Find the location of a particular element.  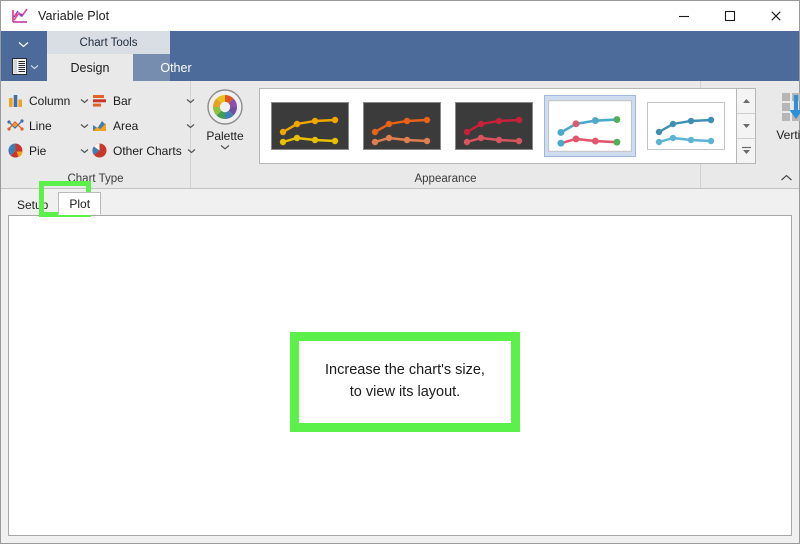

color-wheel-icon is located at coordinates (225, 106).